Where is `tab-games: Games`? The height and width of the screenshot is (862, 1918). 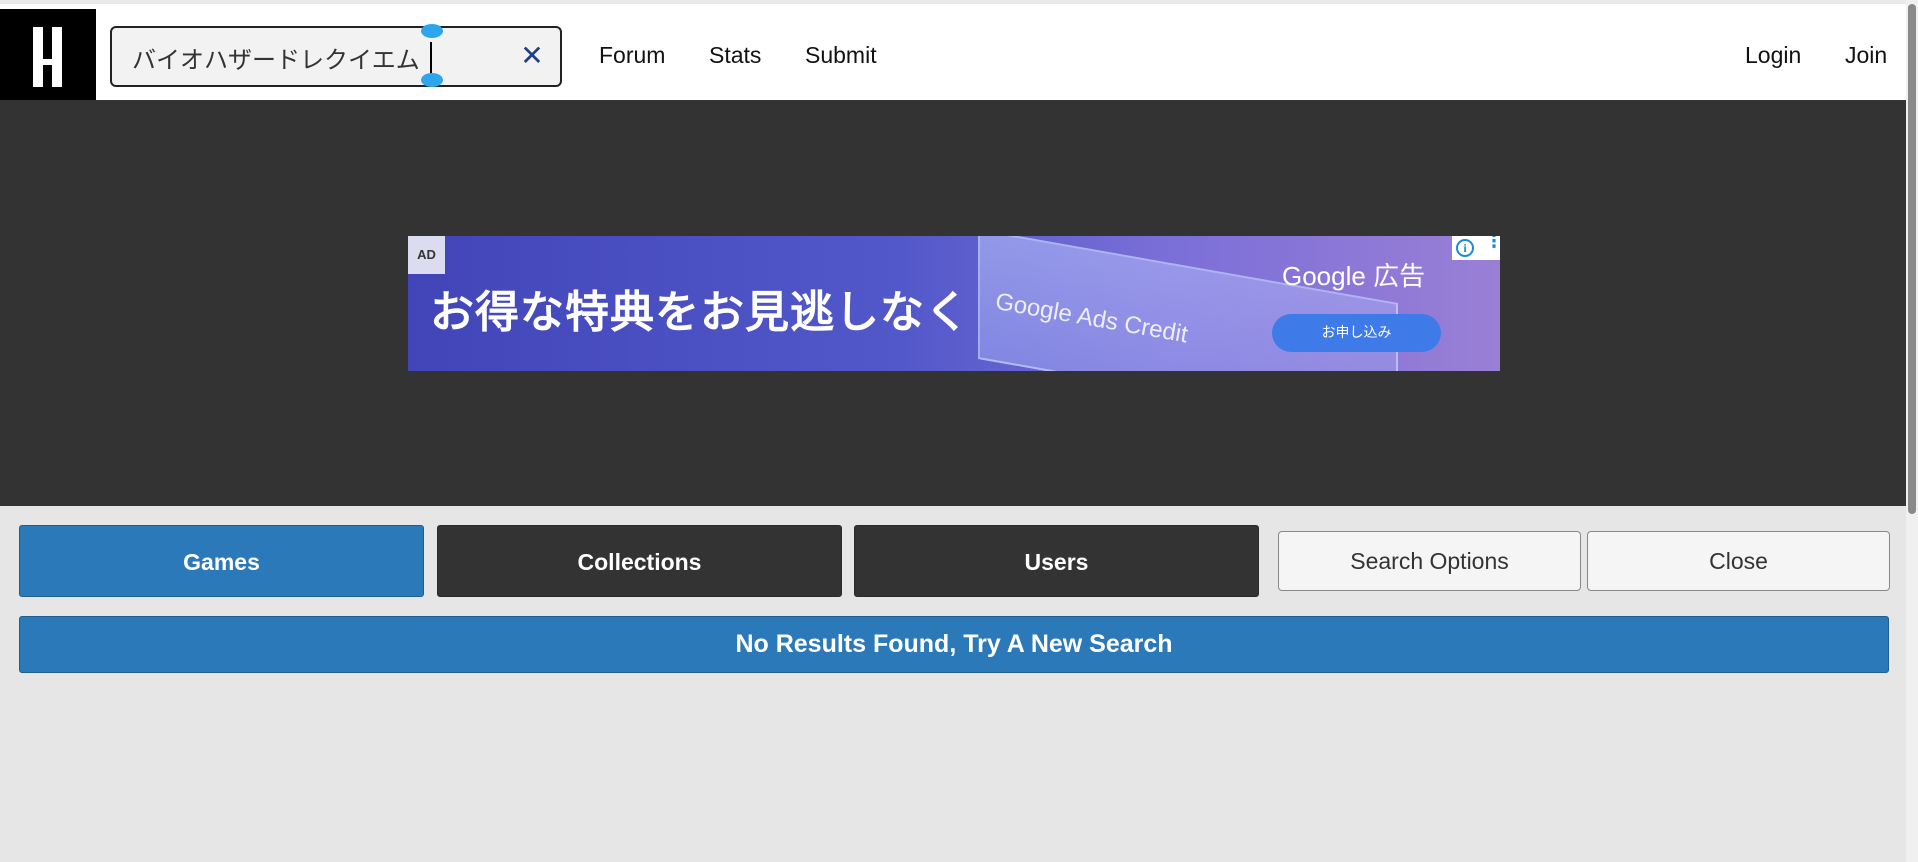
tab-games: Games is located at coordinates (221, 561).